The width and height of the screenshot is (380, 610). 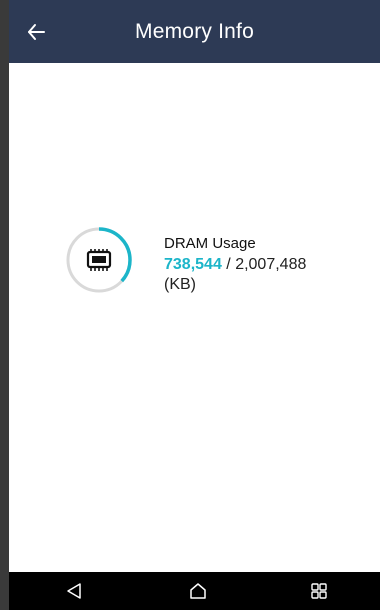 I want to click on dram-usage-gauge, so click(x=99, y=260).